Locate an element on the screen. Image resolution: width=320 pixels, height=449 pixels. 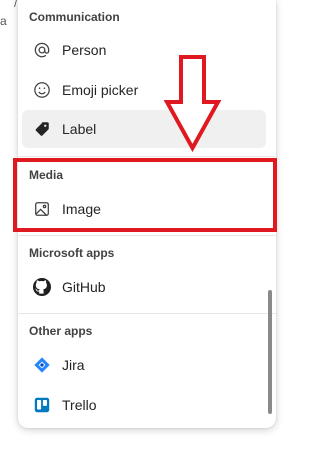
trello-icon is located at coordinates (42, 405).